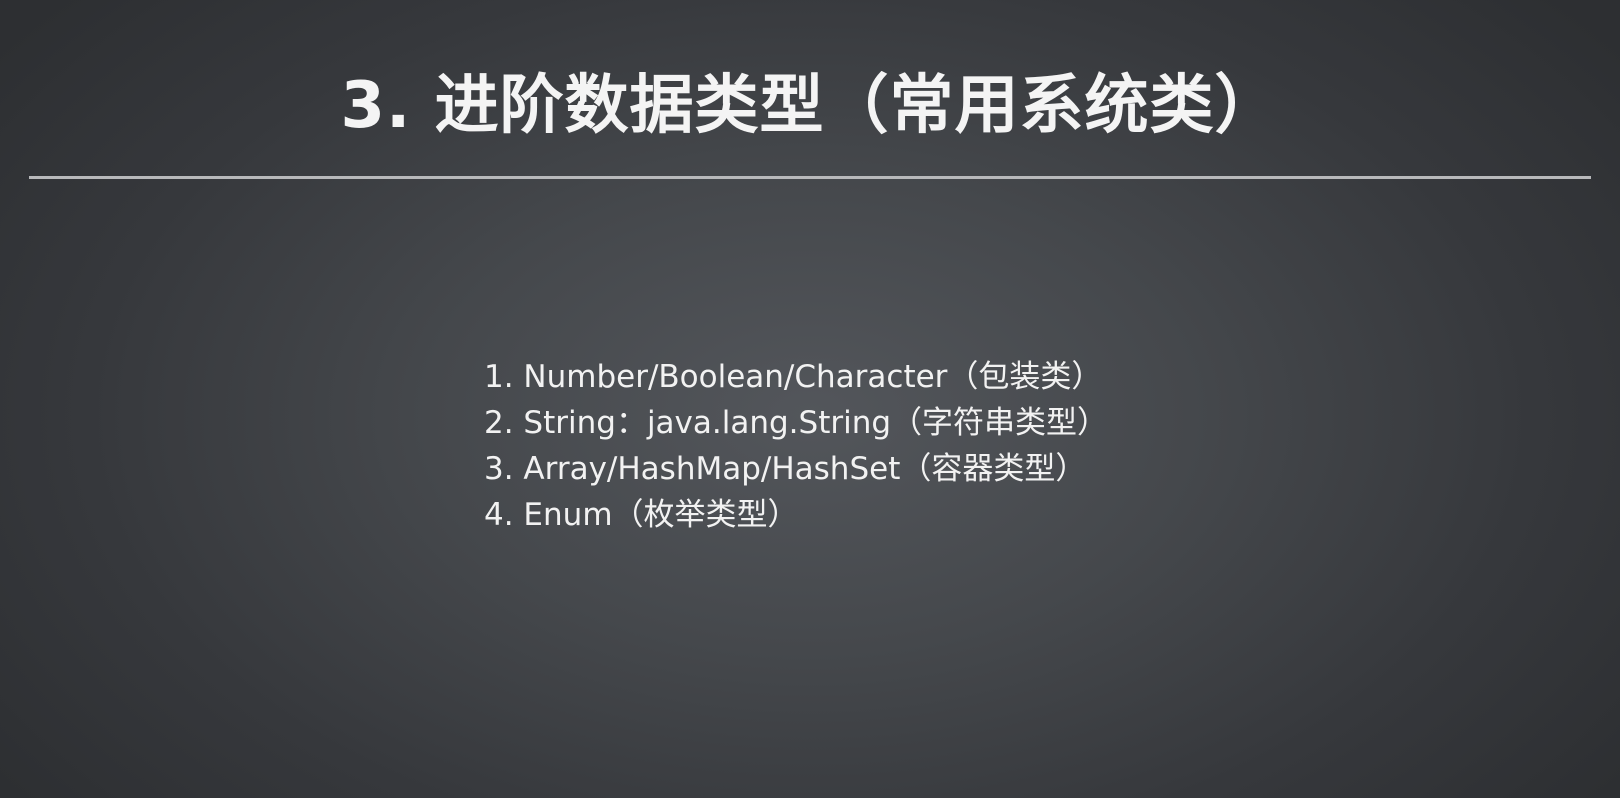  I want to click on list-item: 1. Number/Boolean/Character（包装类）, so click(793, 377).